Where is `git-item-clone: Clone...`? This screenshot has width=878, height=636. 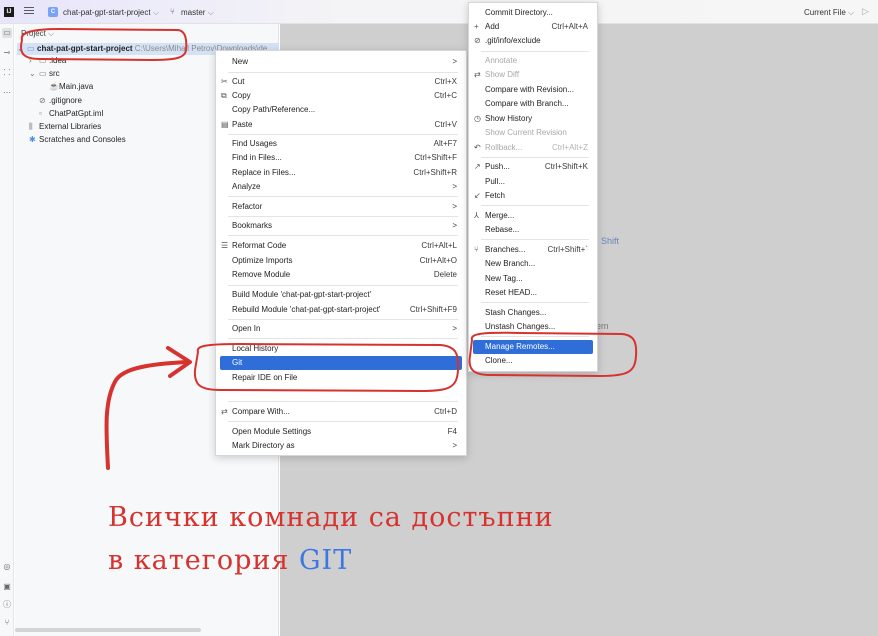 git-item-clone: Clone... is located at coordinates (533, 361).